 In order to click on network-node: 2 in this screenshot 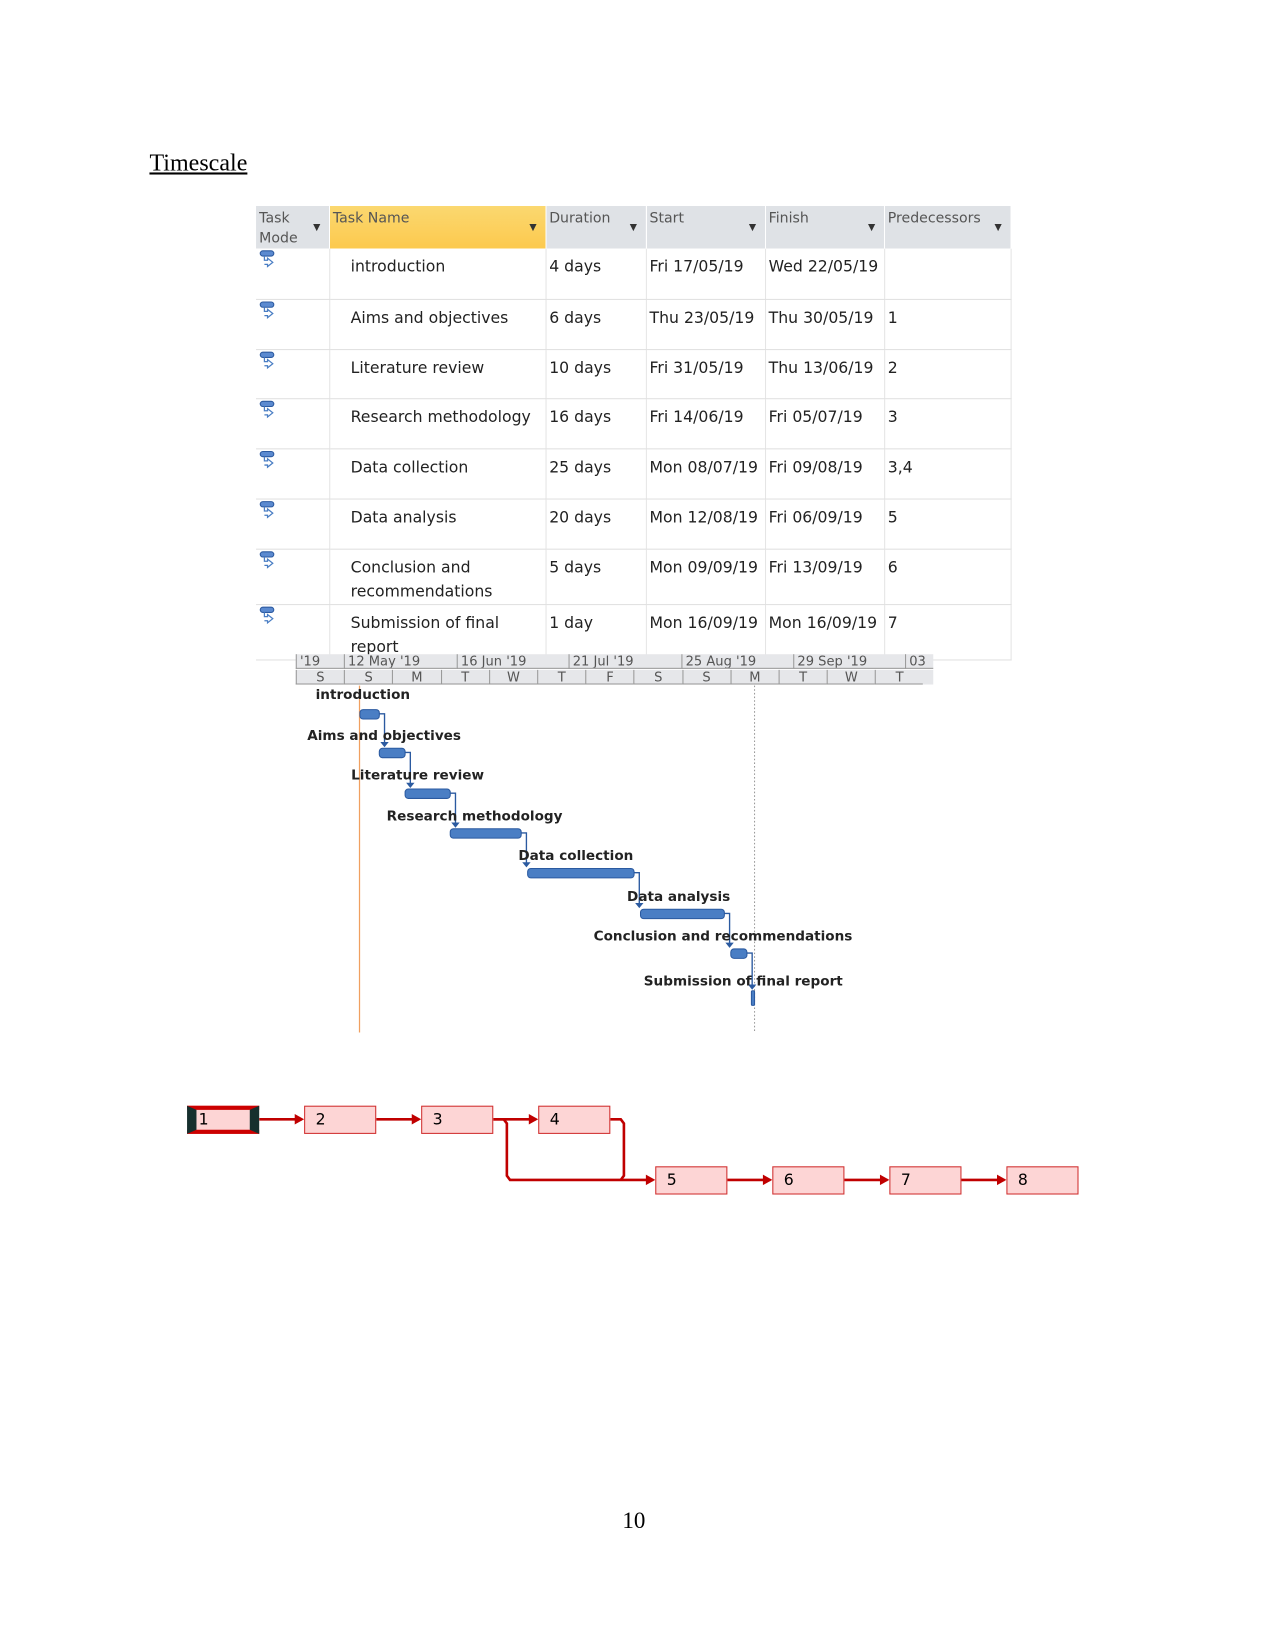, I will do `click(340, 1119)`.